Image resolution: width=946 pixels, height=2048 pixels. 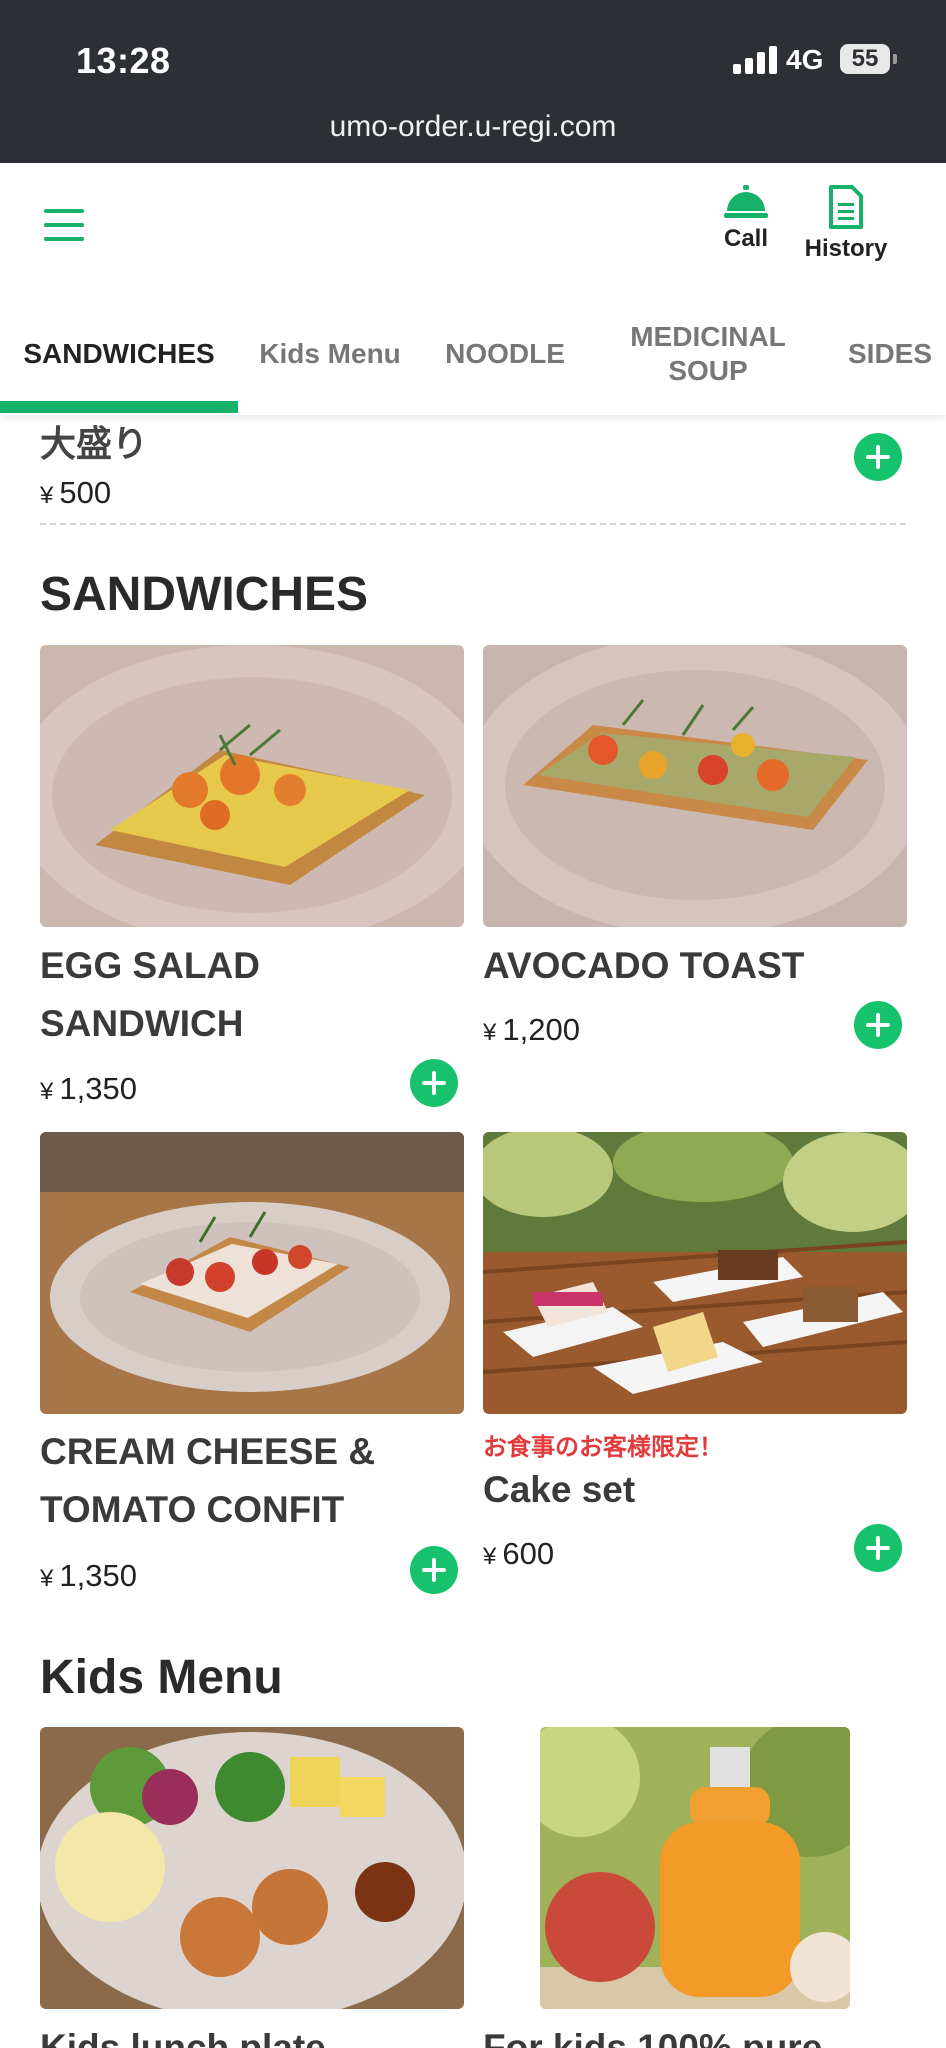 What do you see at coordinates (473, 127) in the screenshot?
I see `url-bar: umo-order.u-regi.com` at bounding box center [473, 127].